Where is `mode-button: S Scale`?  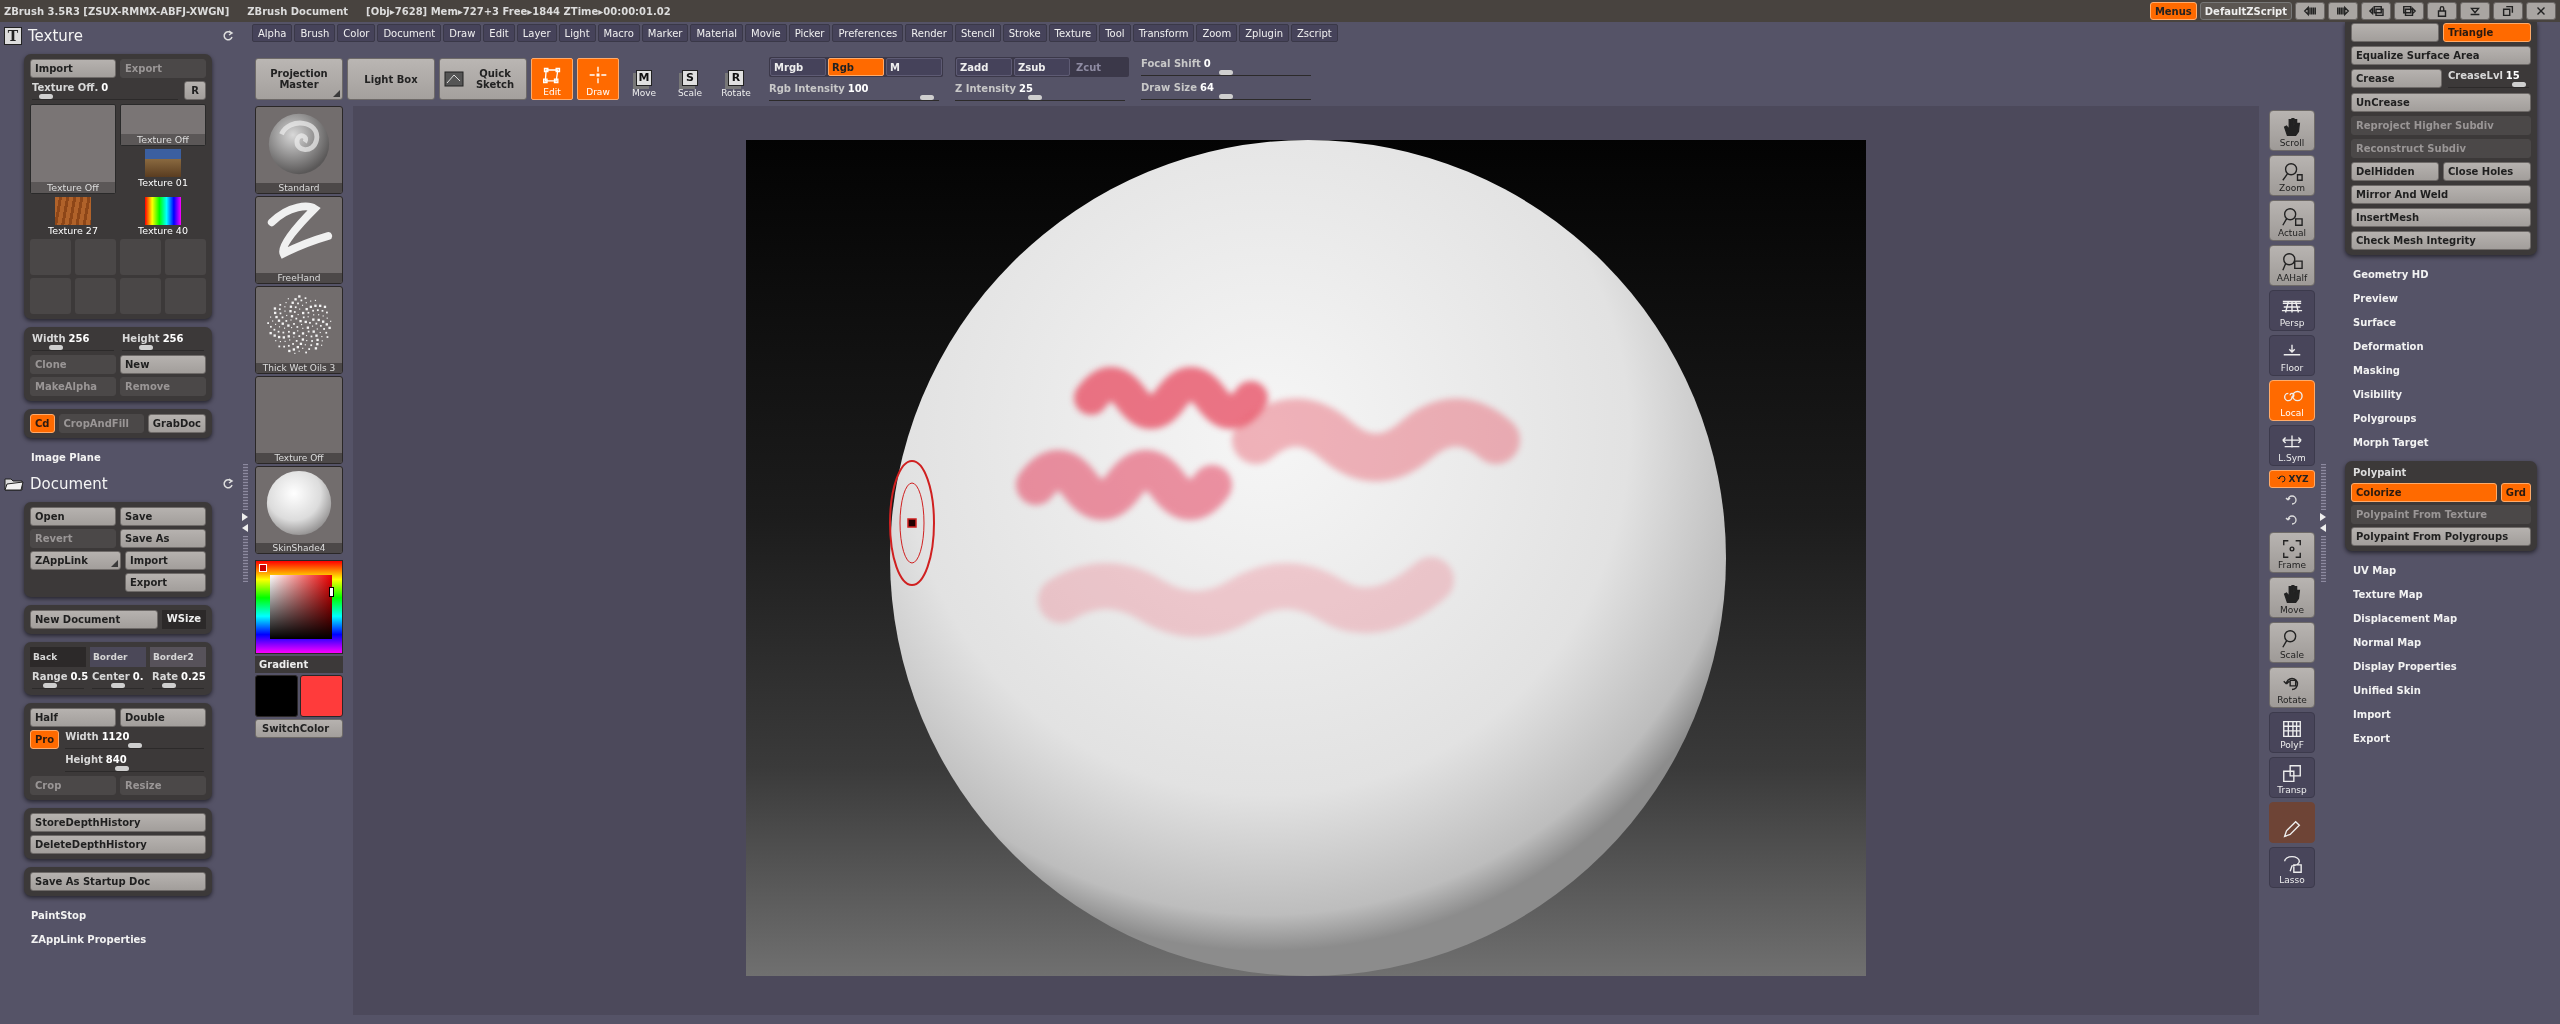 mode-button: S Scale is located at coordinates (690, 79).